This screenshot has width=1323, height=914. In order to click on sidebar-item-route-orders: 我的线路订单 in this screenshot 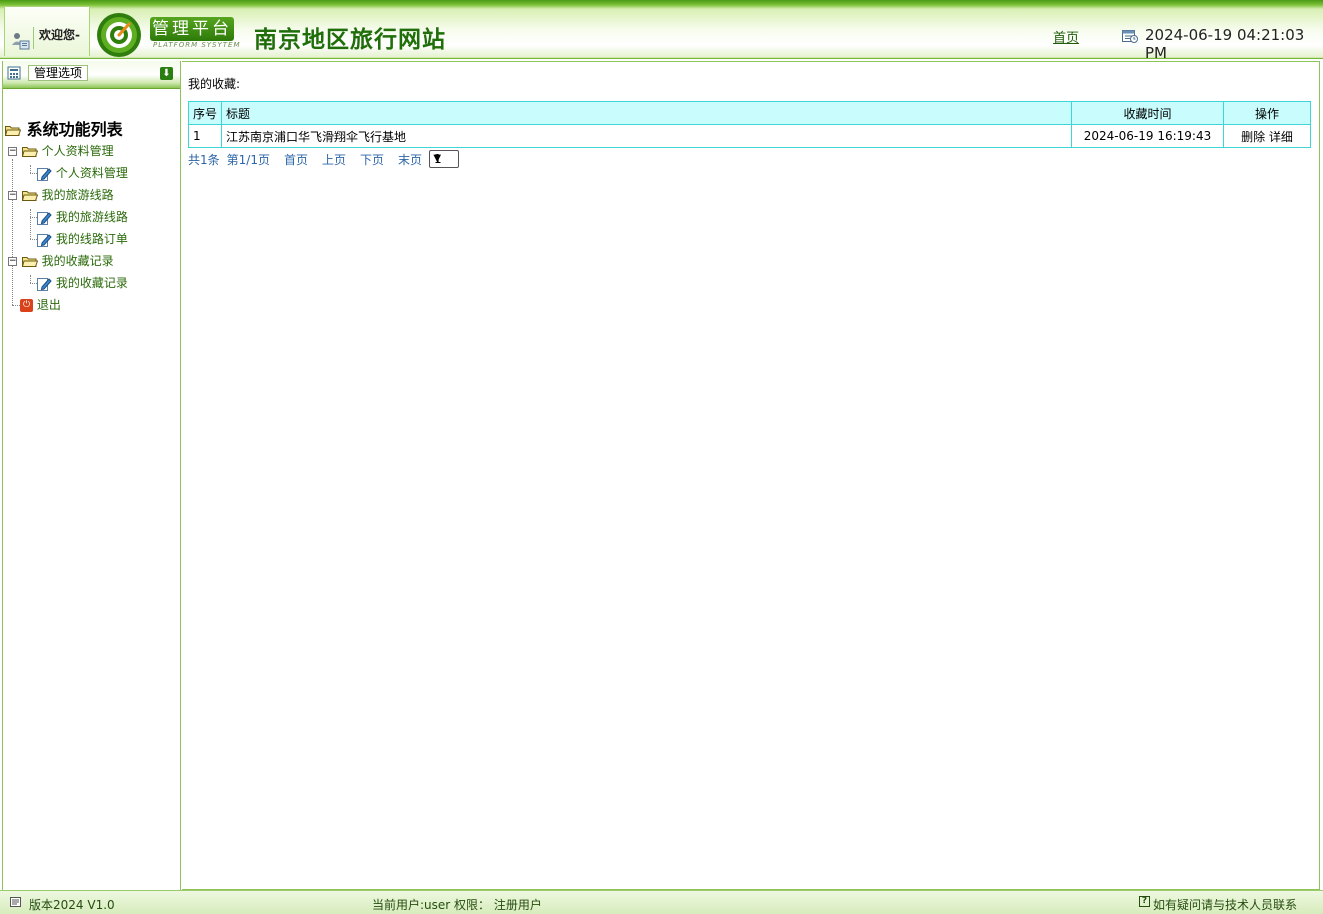, I will do `click(82, 239)`.